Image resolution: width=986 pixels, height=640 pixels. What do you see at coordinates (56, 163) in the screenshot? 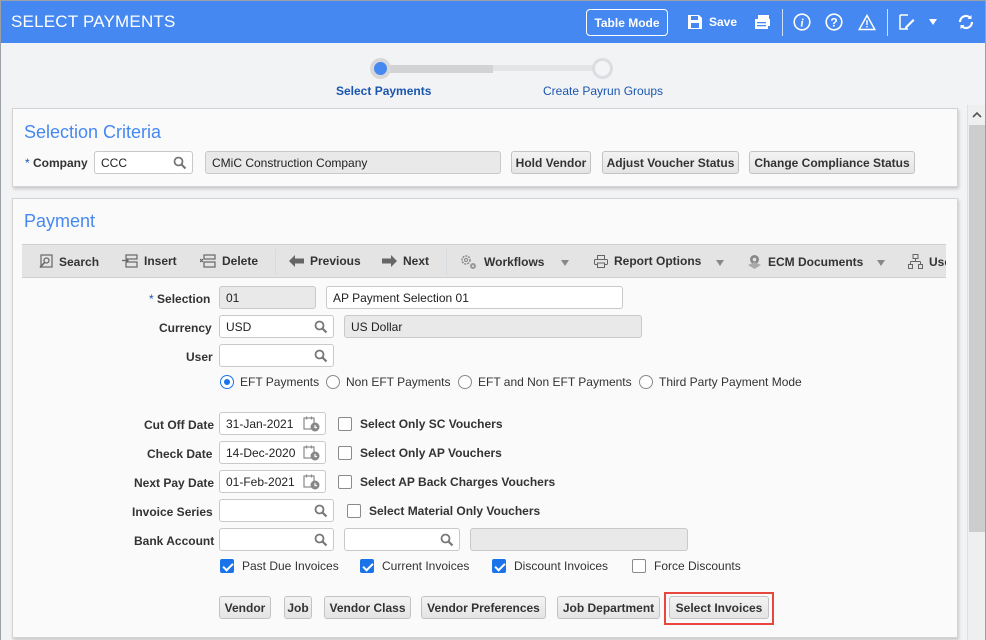
I see `company-label: * Company` at bounding box center [56, 163].